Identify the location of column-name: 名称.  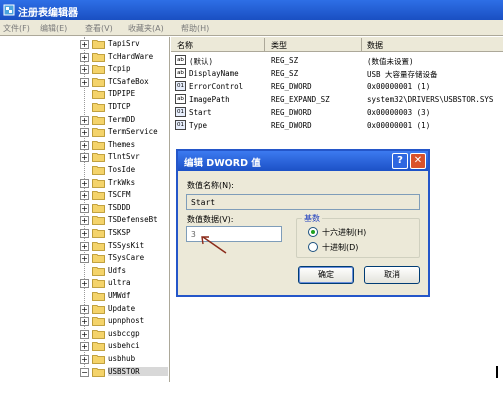
(185, 45).